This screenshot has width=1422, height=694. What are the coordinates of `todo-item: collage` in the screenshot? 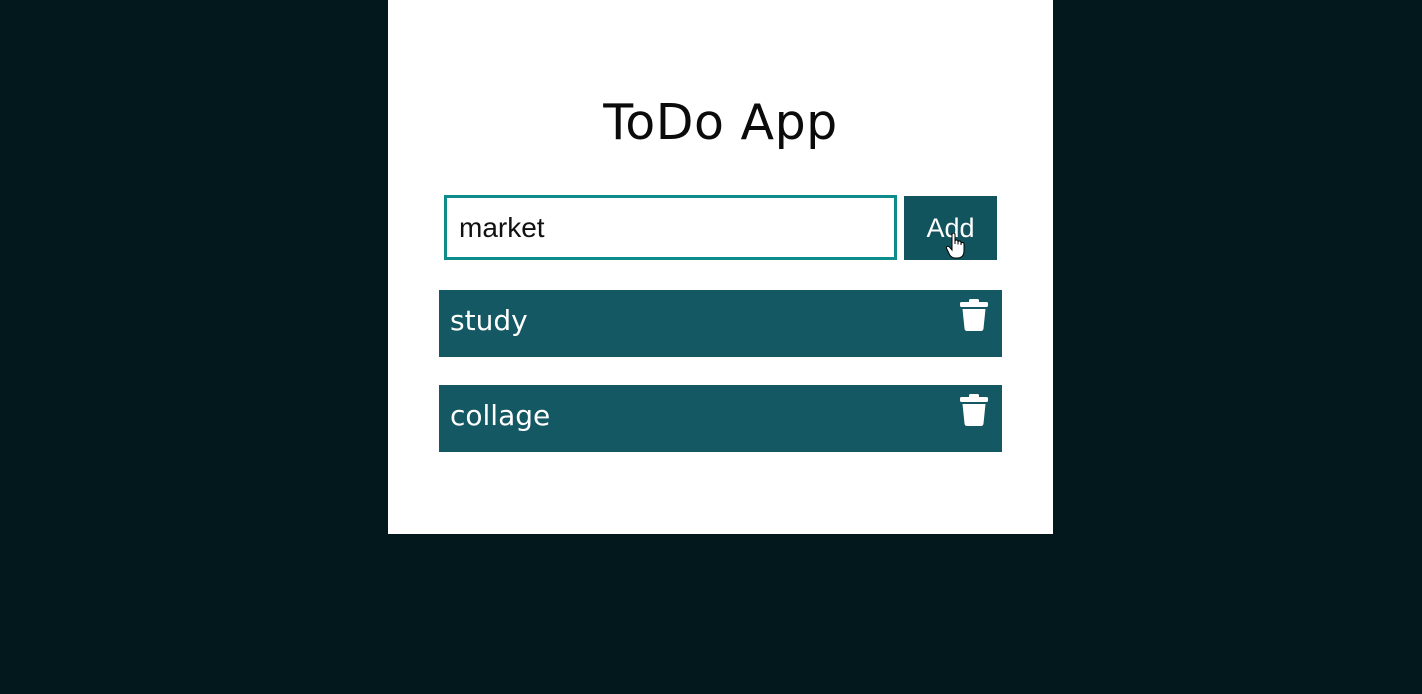 It's located at (720, 418).